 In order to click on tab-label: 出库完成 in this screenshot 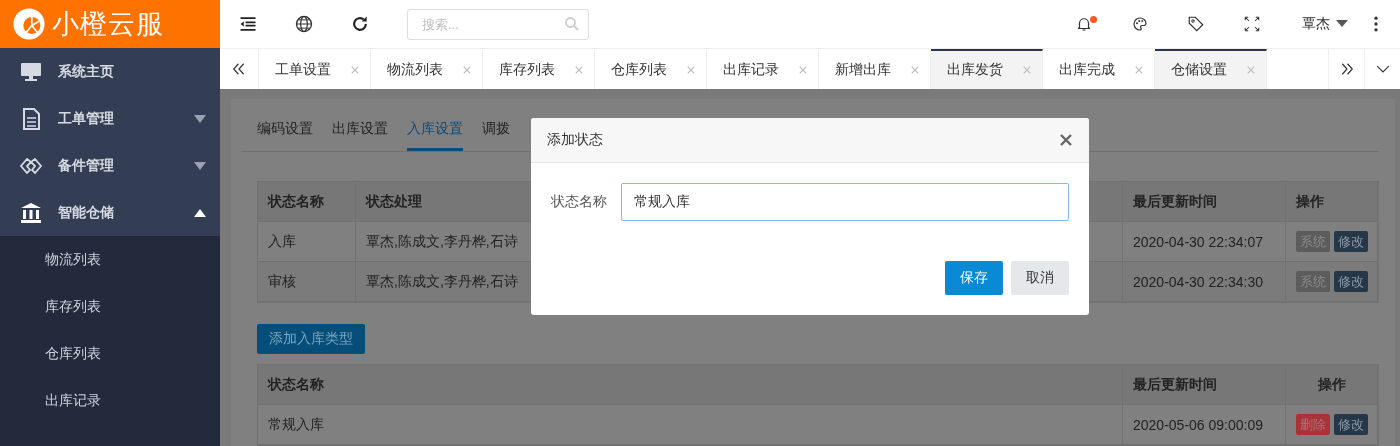, I will do `click(1087, 70)`.